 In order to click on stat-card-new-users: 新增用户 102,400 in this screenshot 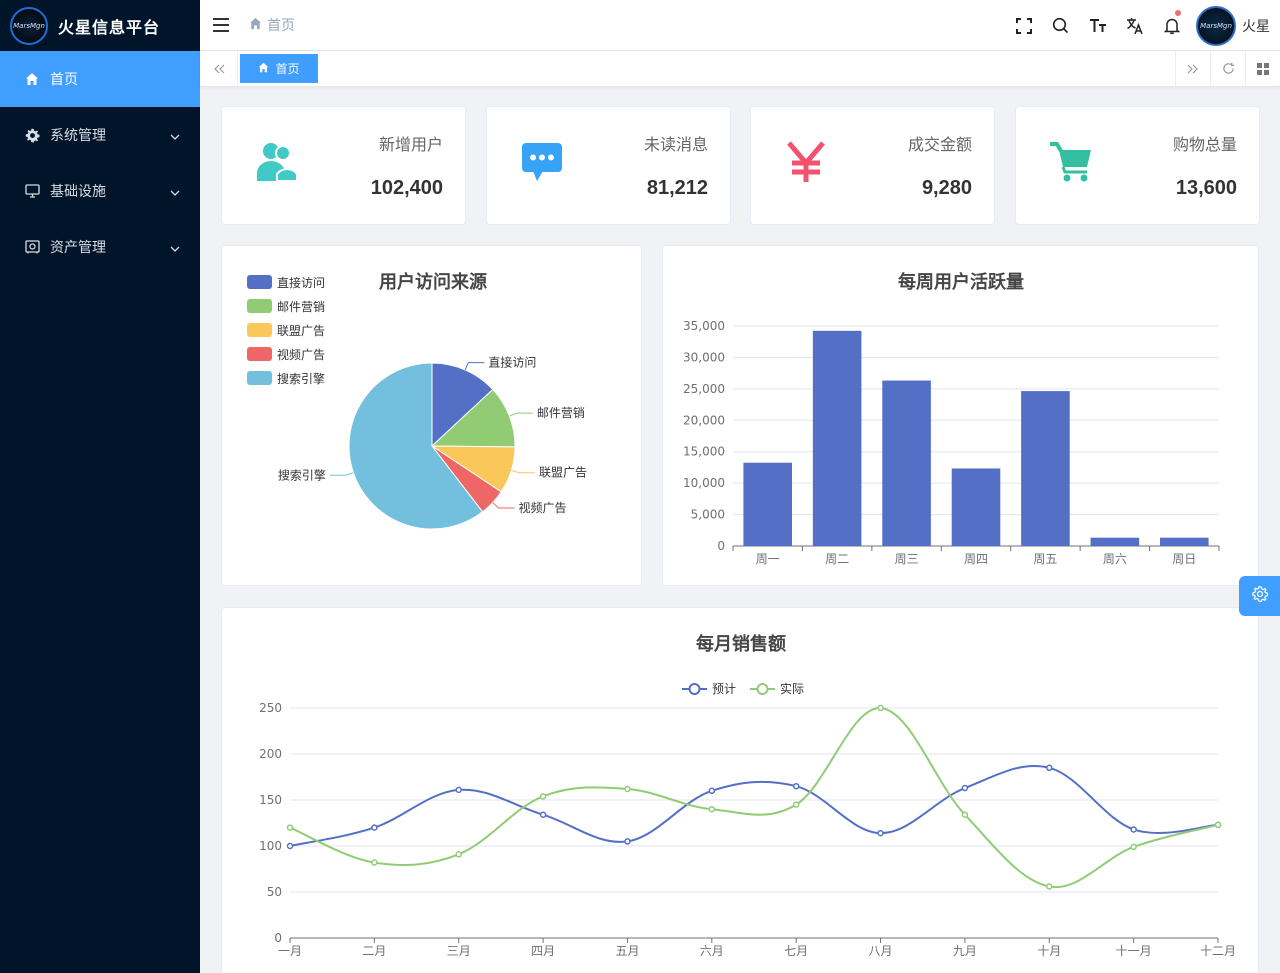, I will do `click(343, 165)`.